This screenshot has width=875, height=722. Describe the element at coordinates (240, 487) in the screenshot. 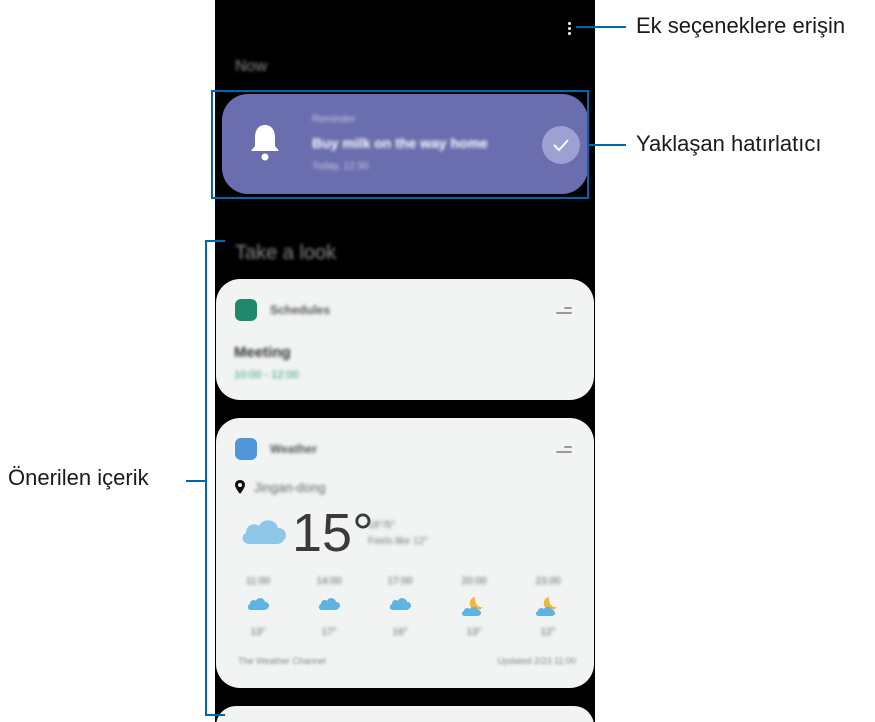

I see `location-pin-icon` at that location.